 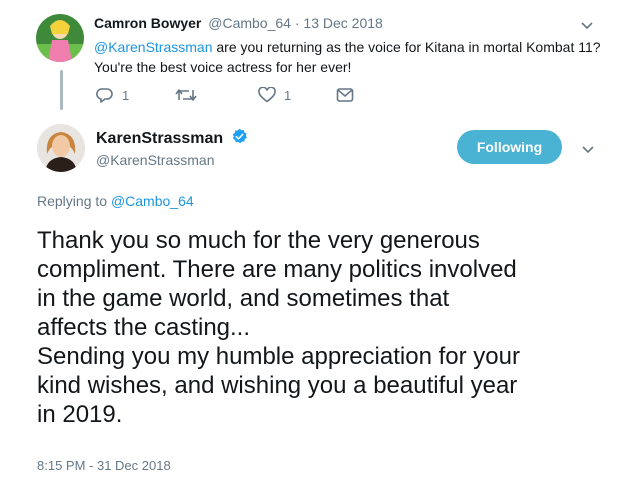 I want to click on retweet-action, so click(x=186, y=95).